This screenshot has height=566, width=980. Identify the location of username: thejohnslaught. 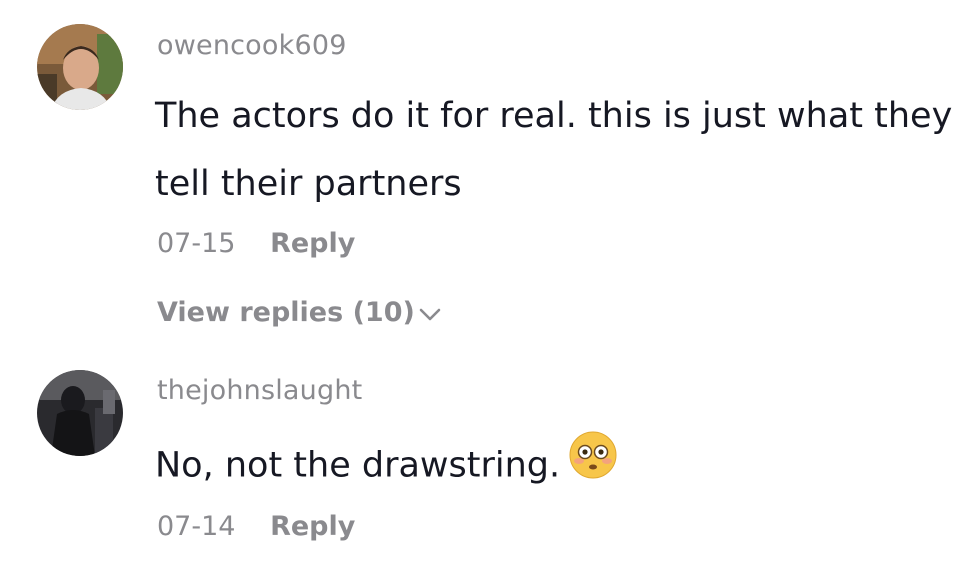
(259, 390).